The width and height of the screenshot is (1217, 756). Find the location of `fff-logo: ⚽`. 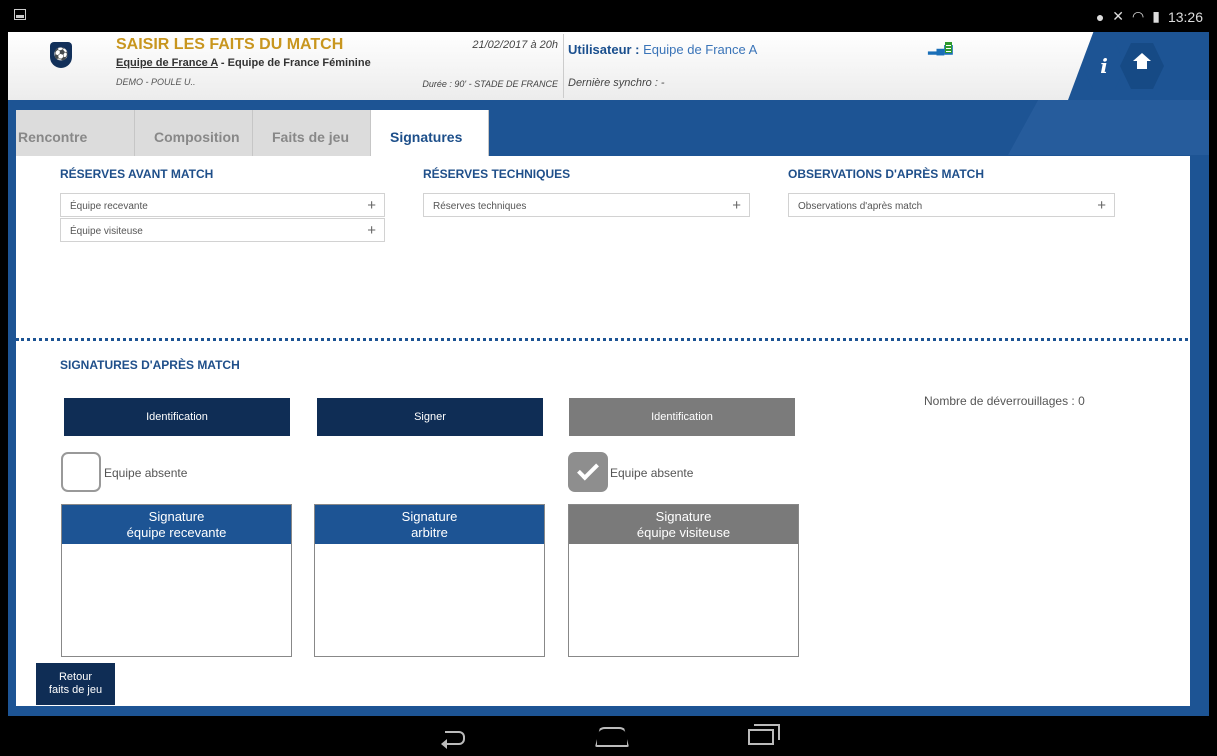

fff-logo: ⚽ is located at coordinates (61, 55).